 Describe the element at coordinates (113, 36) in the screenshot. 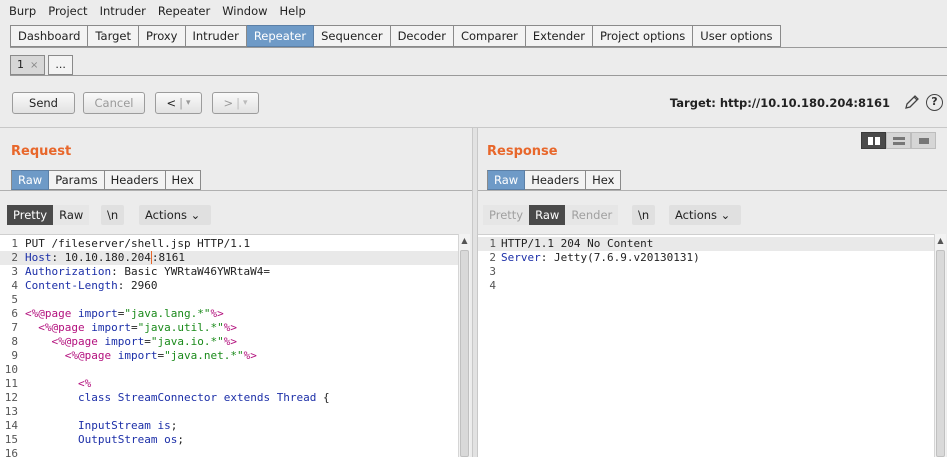

I see `tab-target: Target` at that location.